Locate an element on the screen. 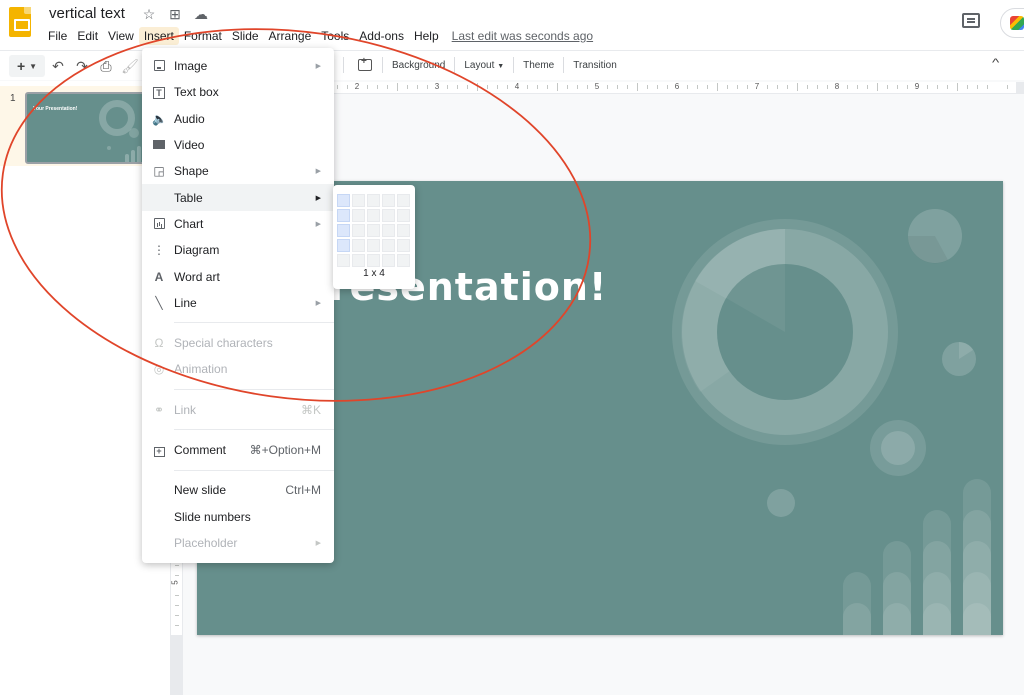 The image size is (1024, 695). decorative-bar is located at coordinates (897, 588).